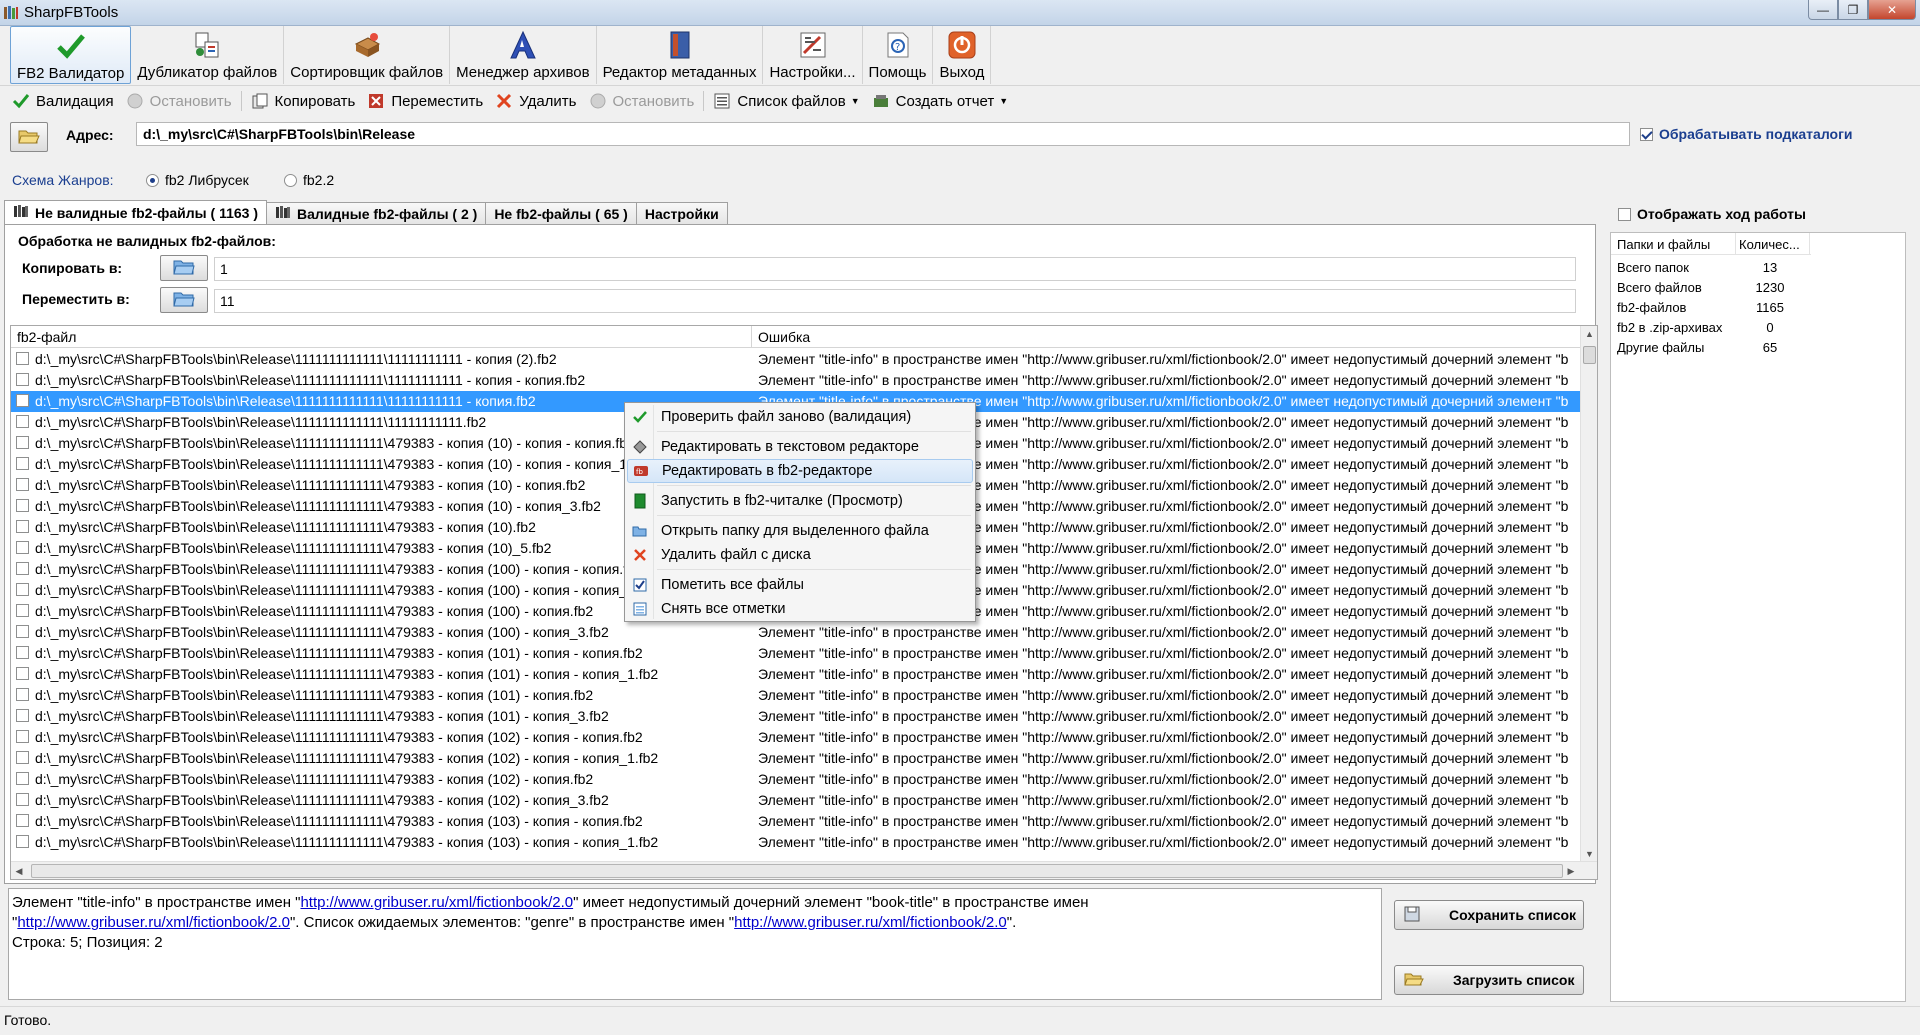 The width and height of the screenshot is (1920, 1035). Describe the element at coordinates (197, 180) in the screenshot. I see `genre-librusec-radio: fb2 Либрусек` at that location.